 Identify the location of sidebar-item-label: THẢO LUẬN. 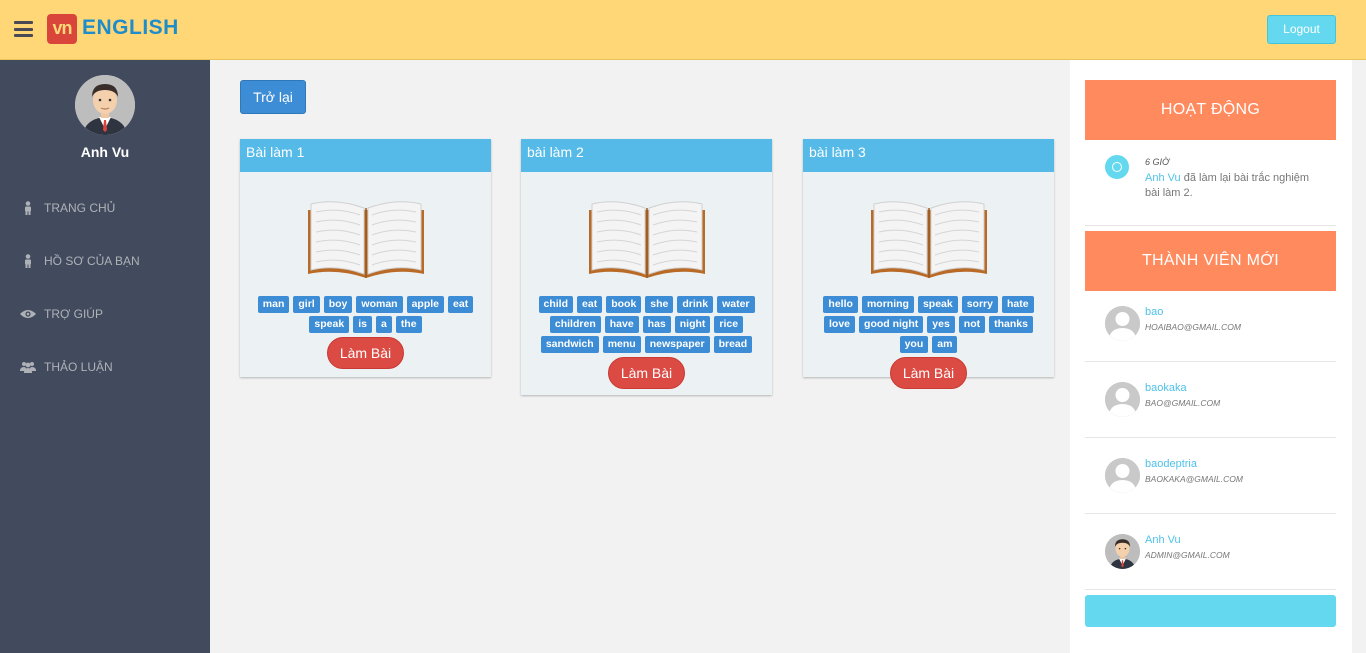
(78, 367).